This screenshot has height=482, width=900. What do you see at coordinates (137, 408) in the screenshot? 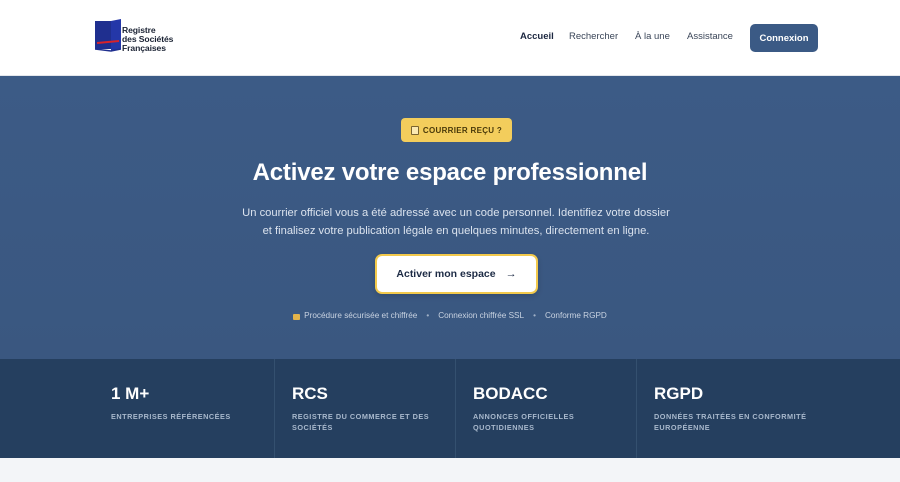
I see `stat-entreprises: 1 M+ ENTREPRISES RÉFÉRENCÉES` at bounding box center [137, 408].